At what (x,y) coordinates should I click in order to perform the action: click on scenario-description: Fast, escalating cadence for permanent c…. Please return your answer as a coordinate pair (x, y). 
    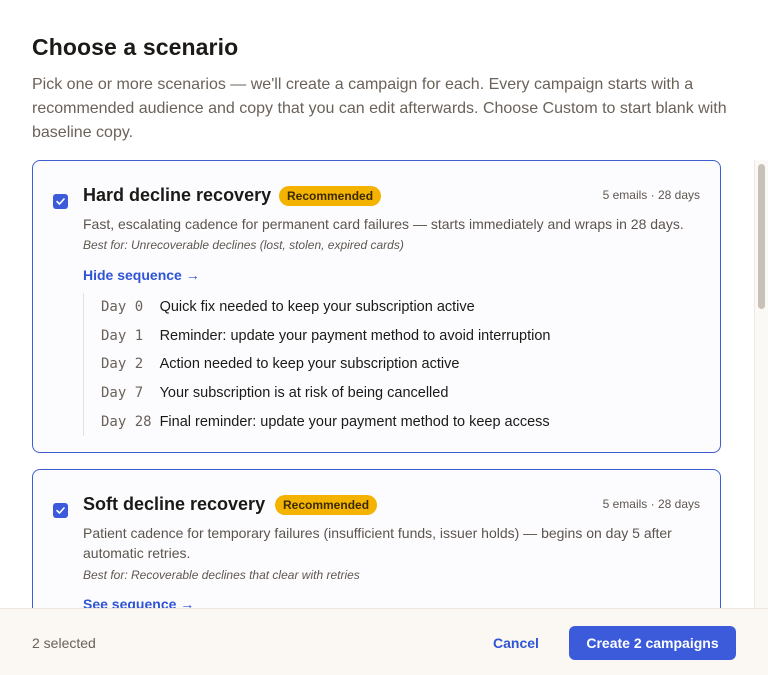
    Looking at the image, I should click on (383, 224).